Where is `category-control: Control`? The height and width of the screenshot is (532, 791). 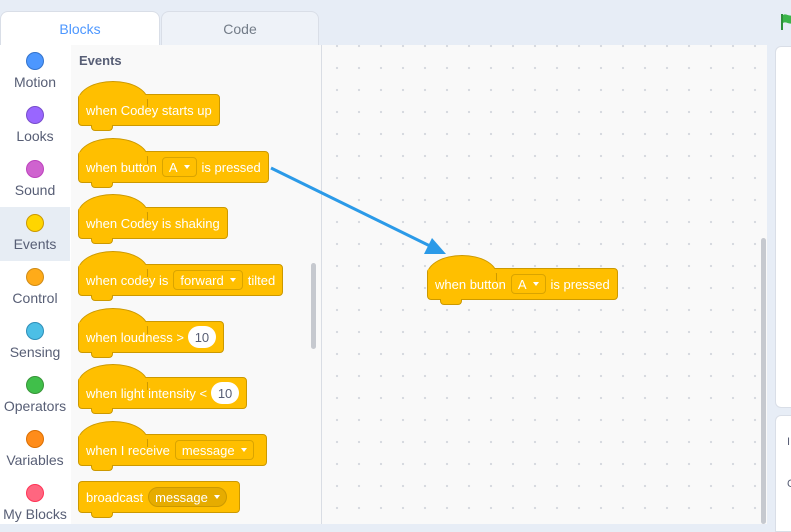 category-control: Control is located at coordinates (35, 288).